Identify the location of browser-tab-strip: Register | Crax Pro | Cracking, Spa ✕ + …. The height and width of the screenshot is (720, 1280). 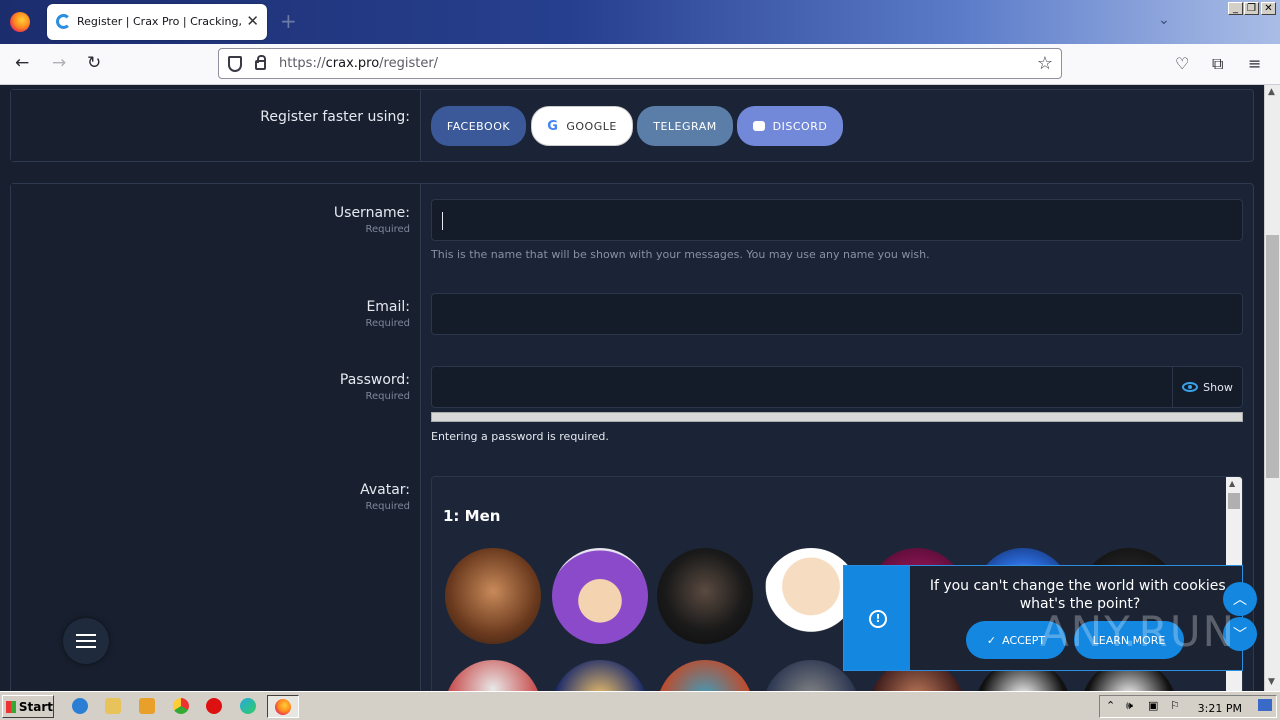
(640, 22).